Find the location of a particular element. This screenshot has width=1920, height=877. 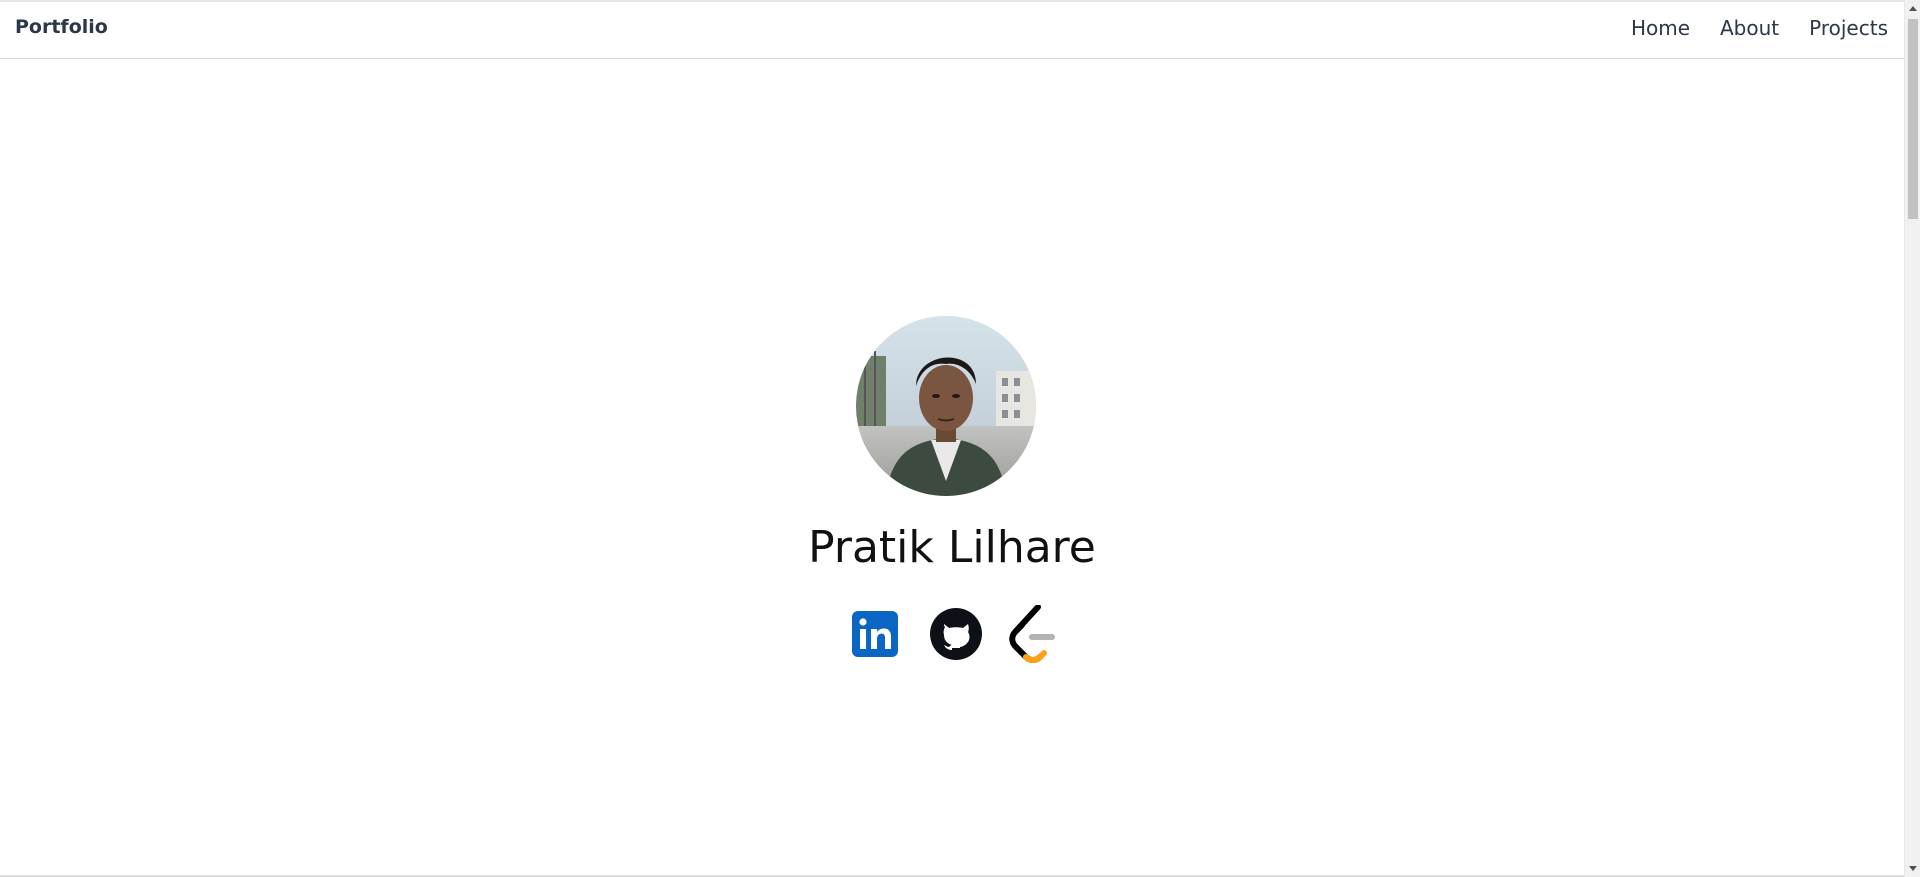

linkedin-link is located at coordinates (877, 634).